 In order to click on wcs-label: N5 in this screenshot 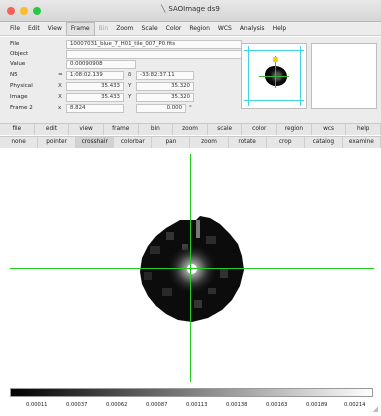, I will do `click(14, 75)`.